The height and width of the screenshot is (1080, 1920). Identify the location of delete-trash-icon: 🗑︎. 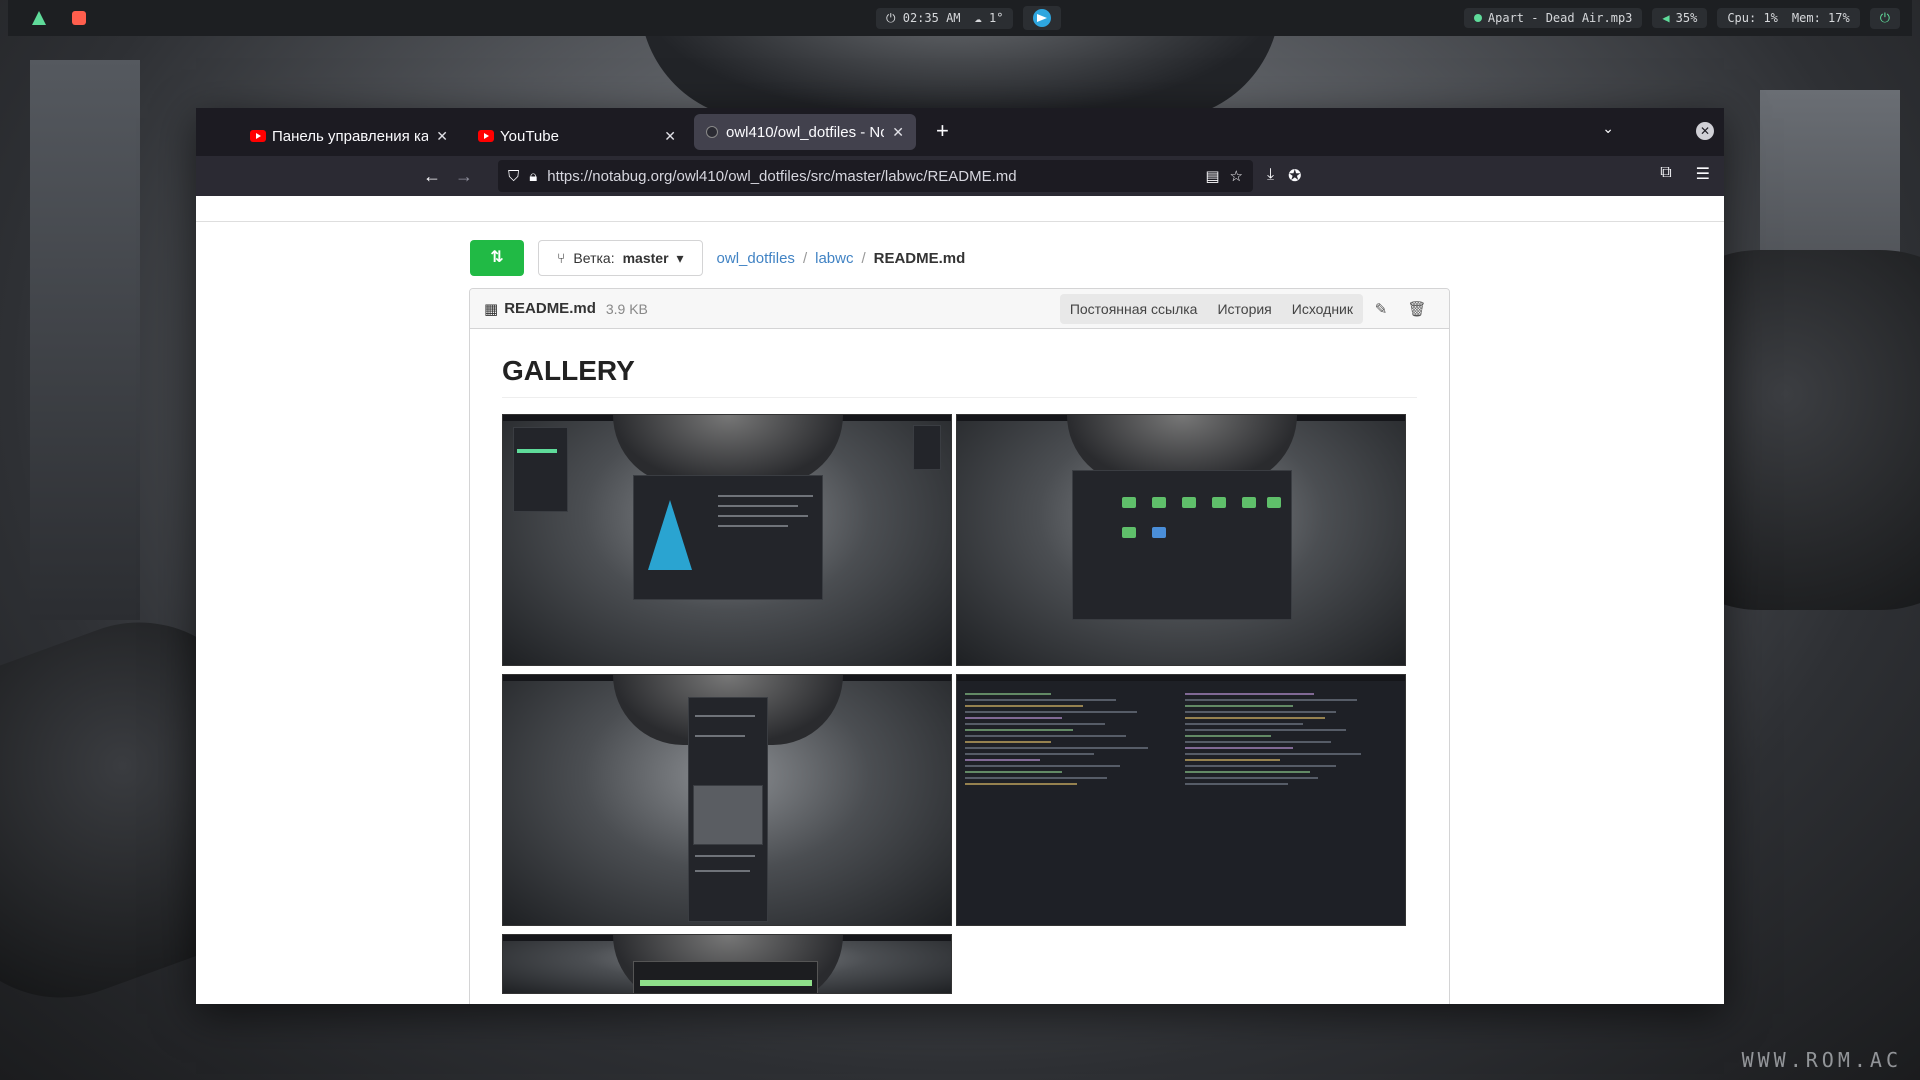
(1417, 309).